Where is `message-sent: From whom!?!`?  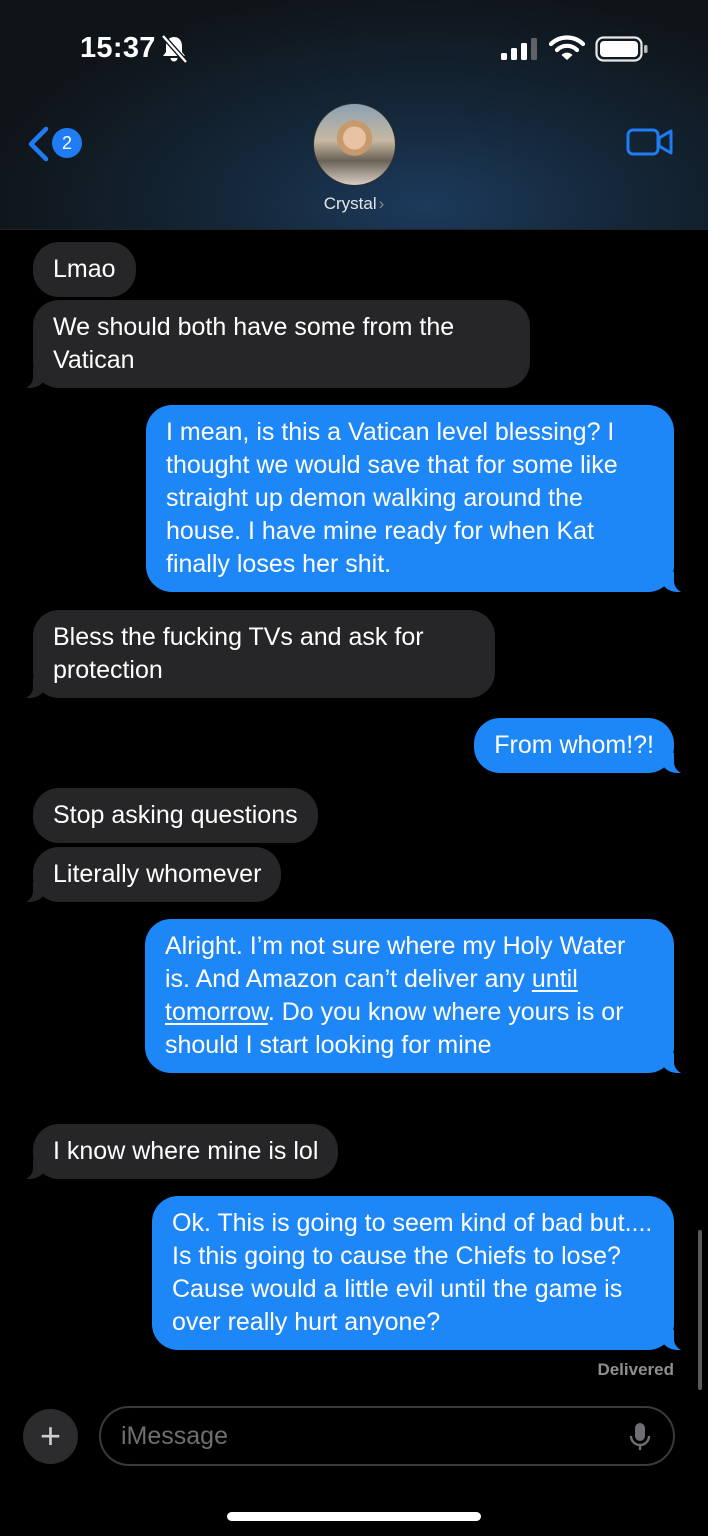
message-sent: From whom!?! is located at coordinates (581, 746).